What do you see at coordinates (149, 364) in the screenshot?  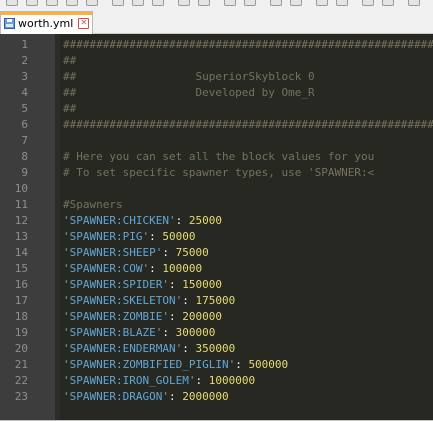 I see `yaml-key: 'SPAWNER:ZOMBIFIED_PIGLIN'` at bounding box center [149, 364].